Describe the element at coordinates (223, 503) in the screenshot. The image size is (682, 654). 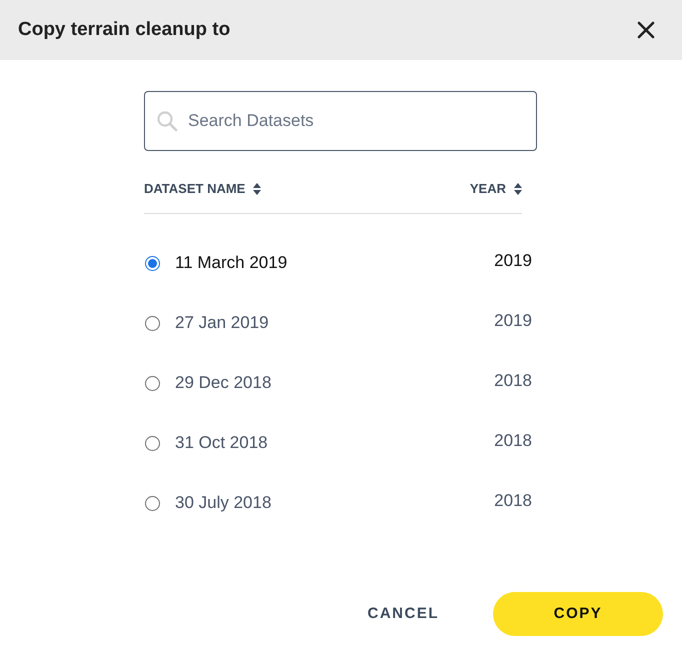
I see `dataset-name: 30 July 2018` at that location.